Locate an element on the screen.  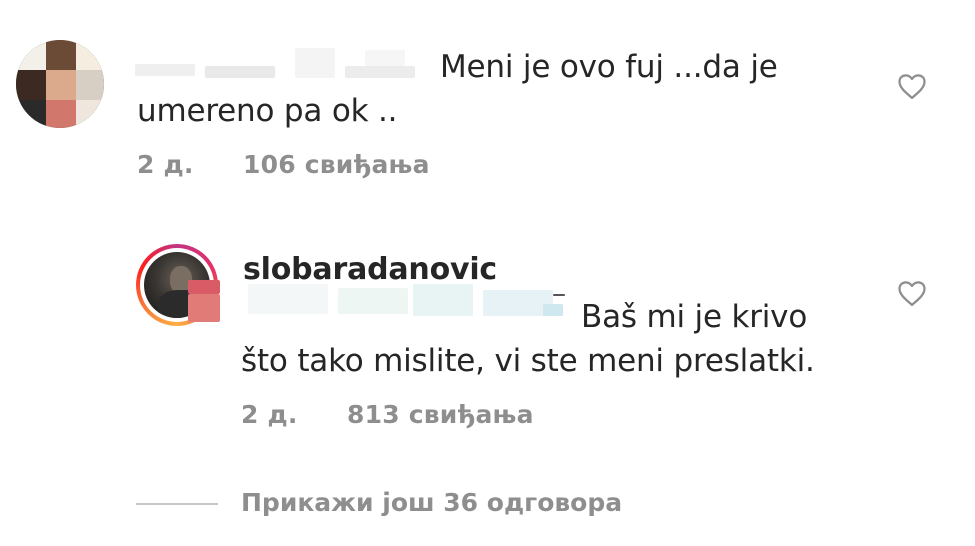
comment-likes-count: 106 свиђања is located at coordinates (336, 164).